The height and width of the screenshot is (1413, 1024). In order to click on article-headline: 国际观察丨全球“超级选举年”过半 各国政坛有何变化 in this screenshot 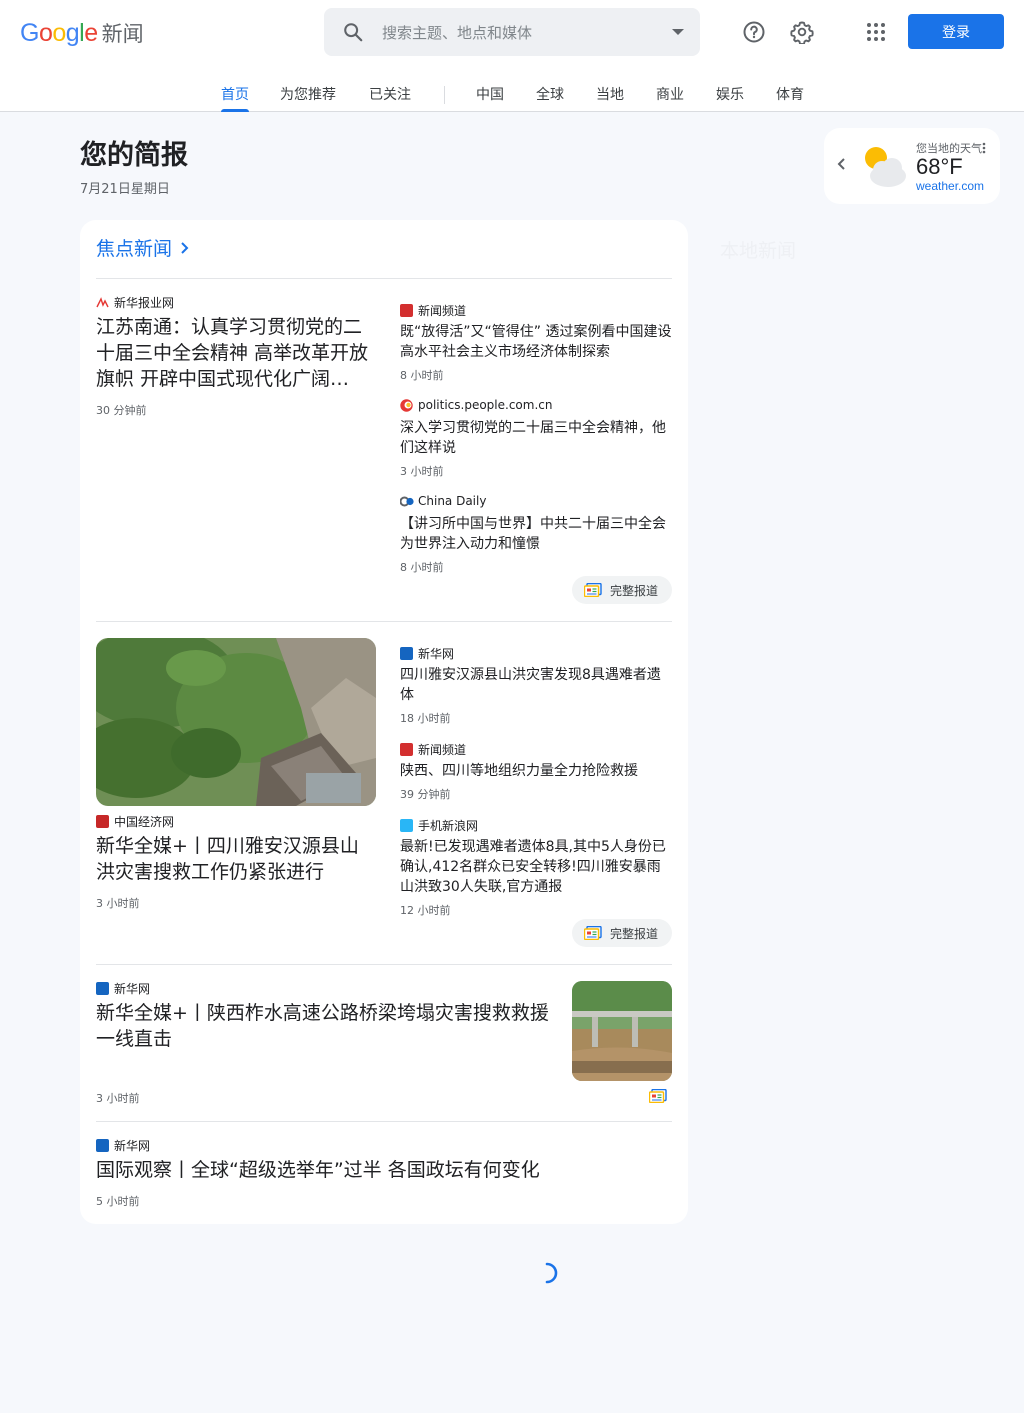, I will do `click(376, 1170)`.